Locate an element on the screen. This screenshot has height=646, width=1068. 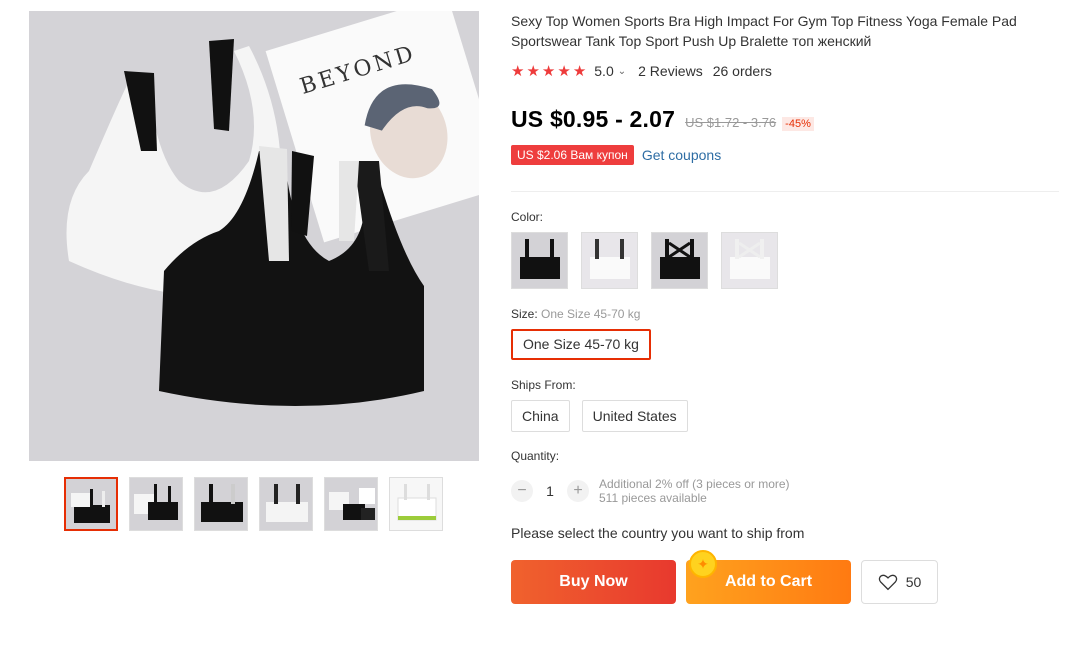
quantity-input: 1 is located at coordinates (550, 491).